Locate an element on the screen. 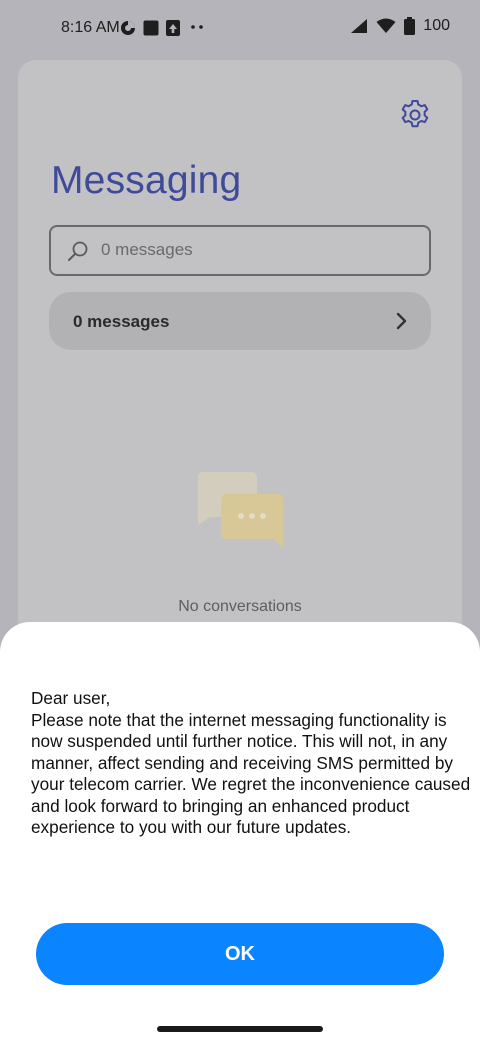 Image resolution: width=480 pixels, height=1040 pixels. status-time: 8:16 AM is located at coordinates (90, 27).